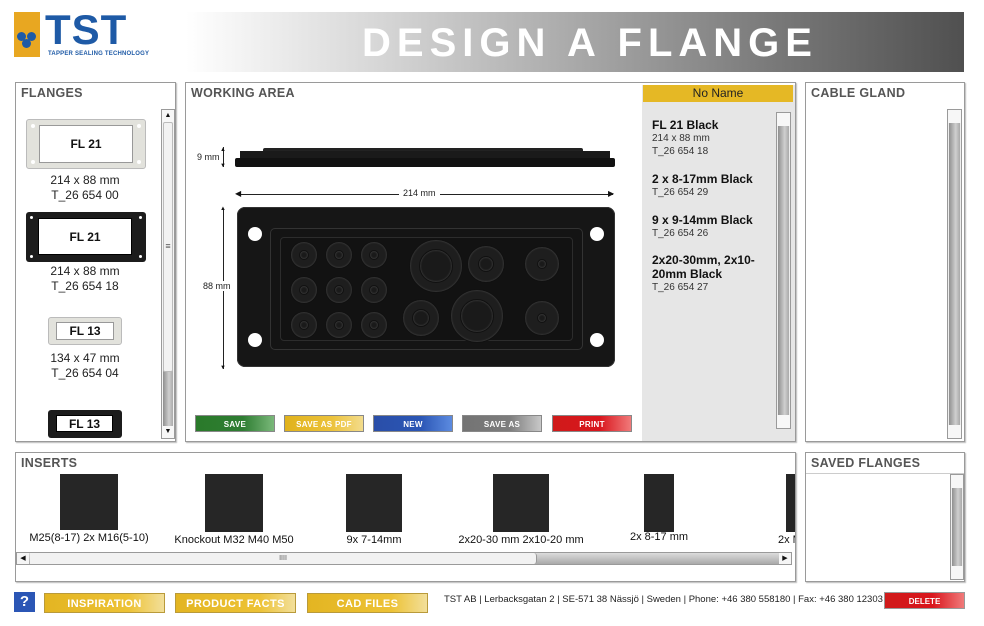 The width and height of the screenshot is (984, 626). What do you see at coordinates (168, 432) in the screenshot?
I see `scroll-down-icon: ▼` at bounding box center [168, 432].